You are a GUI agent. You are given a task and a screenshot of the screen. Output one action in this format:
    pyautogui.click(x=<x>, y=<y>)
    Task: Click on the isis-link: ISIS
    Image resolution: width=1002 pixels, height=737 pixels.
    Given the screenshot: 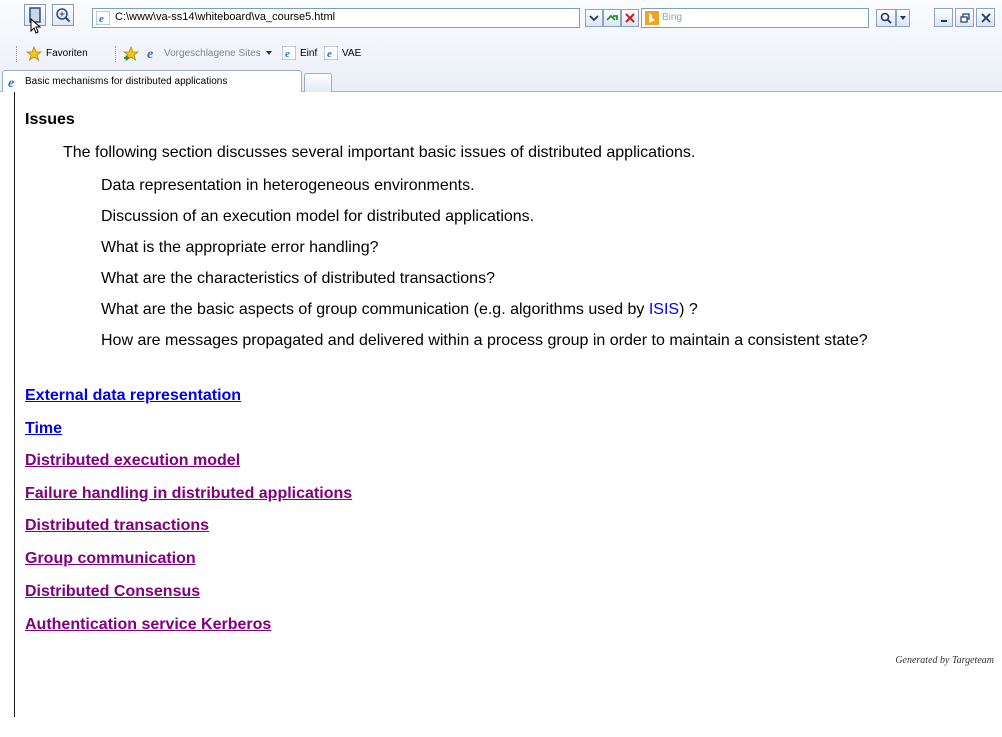 What is the action you would take?
    pyautogui.click(x=664, y=309)
    